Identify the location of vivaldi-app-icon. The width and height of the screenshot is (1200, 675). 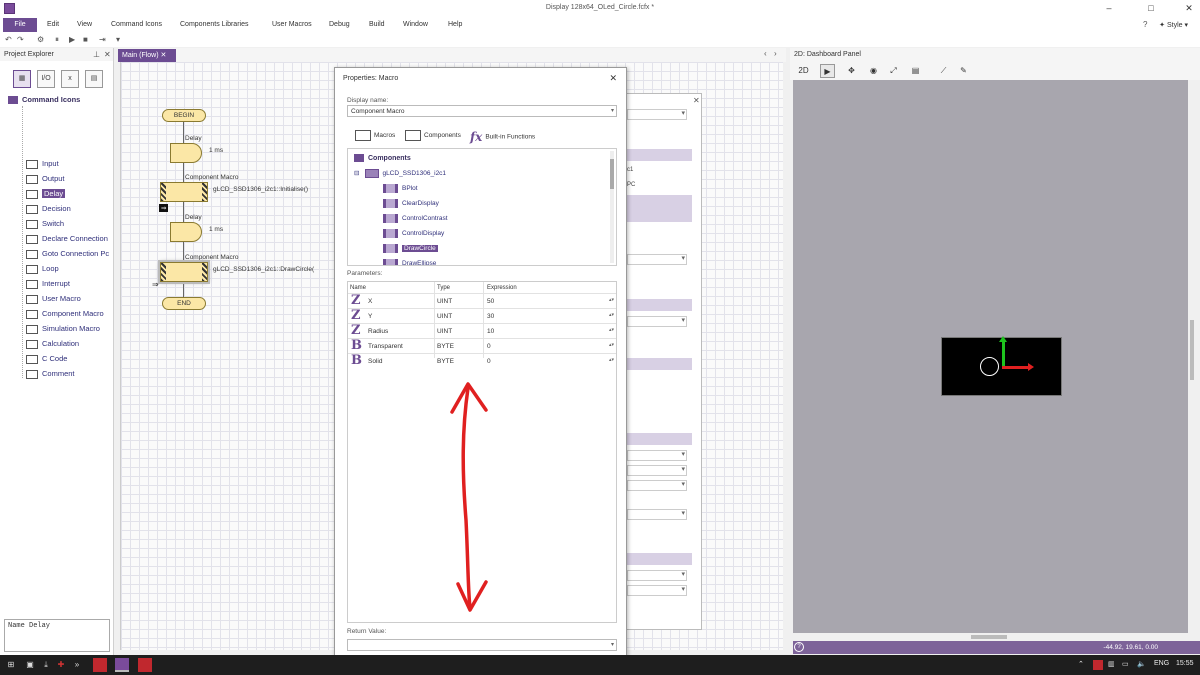
(100, 665).